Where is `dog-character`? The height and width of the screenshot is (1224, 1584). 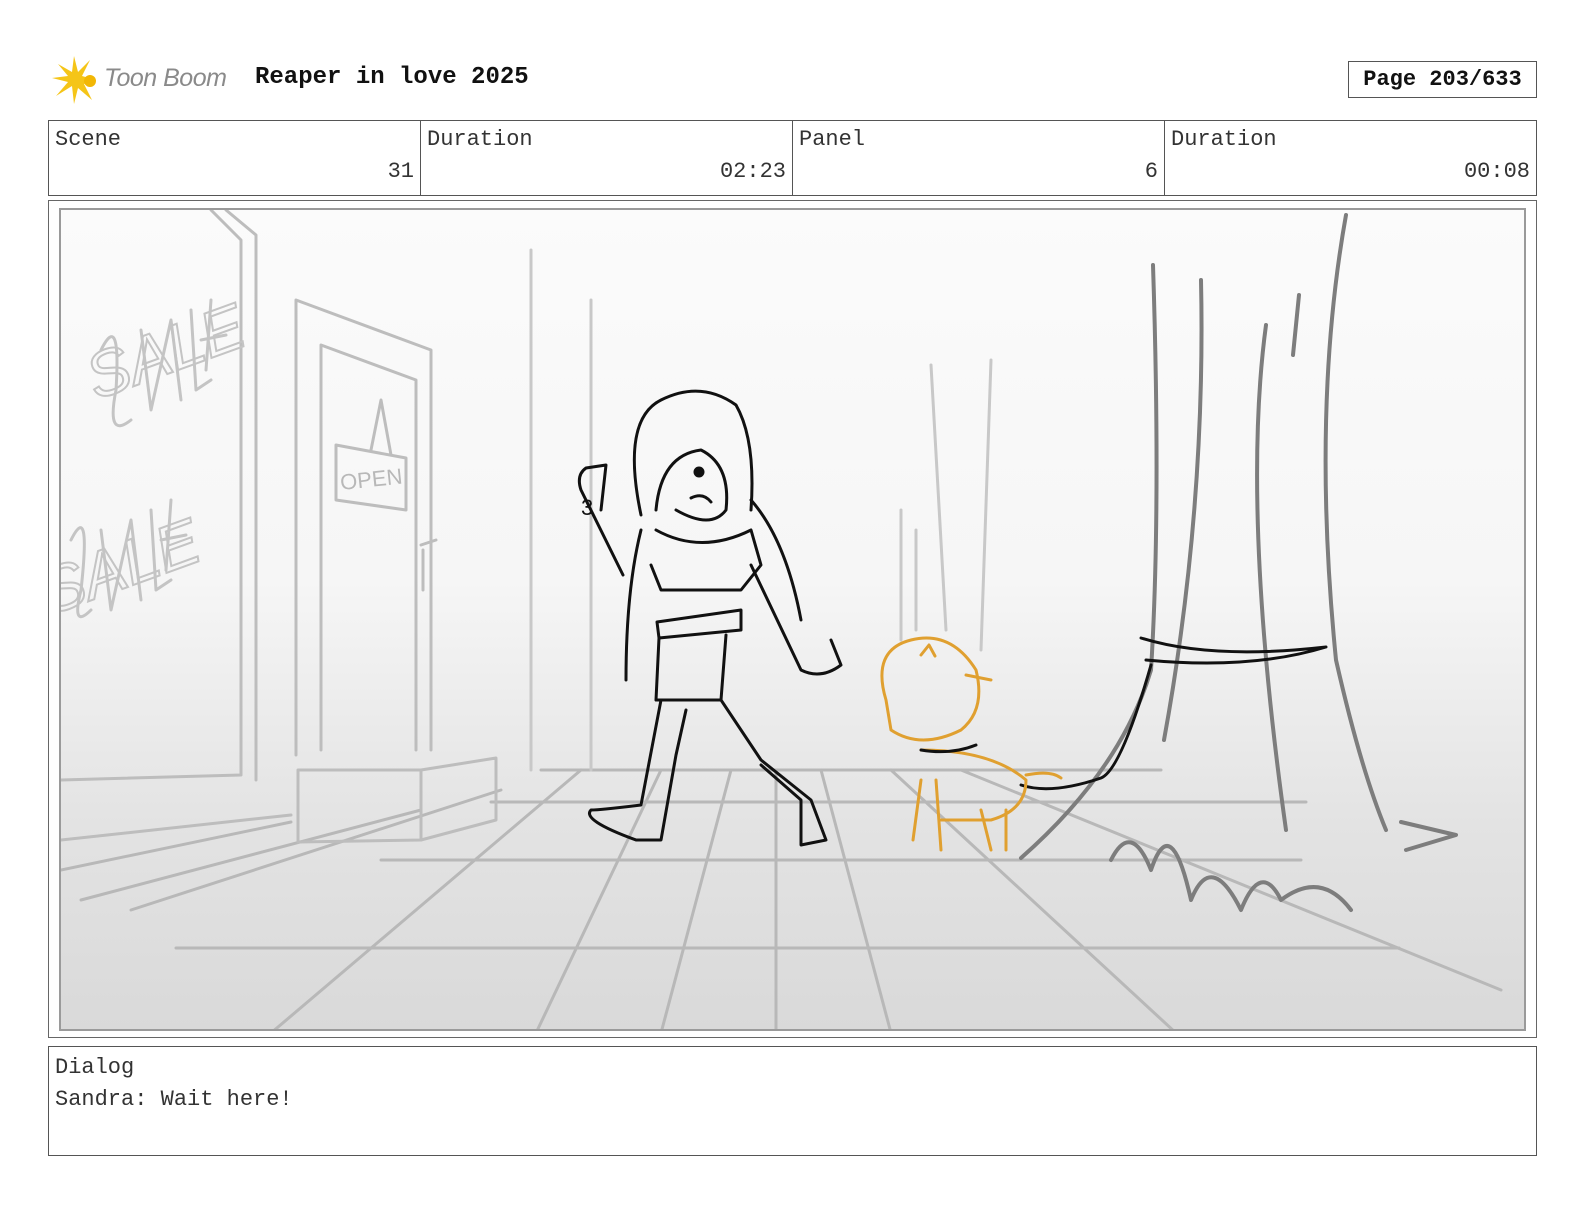
dog-character is located at coordinates (971, 744).